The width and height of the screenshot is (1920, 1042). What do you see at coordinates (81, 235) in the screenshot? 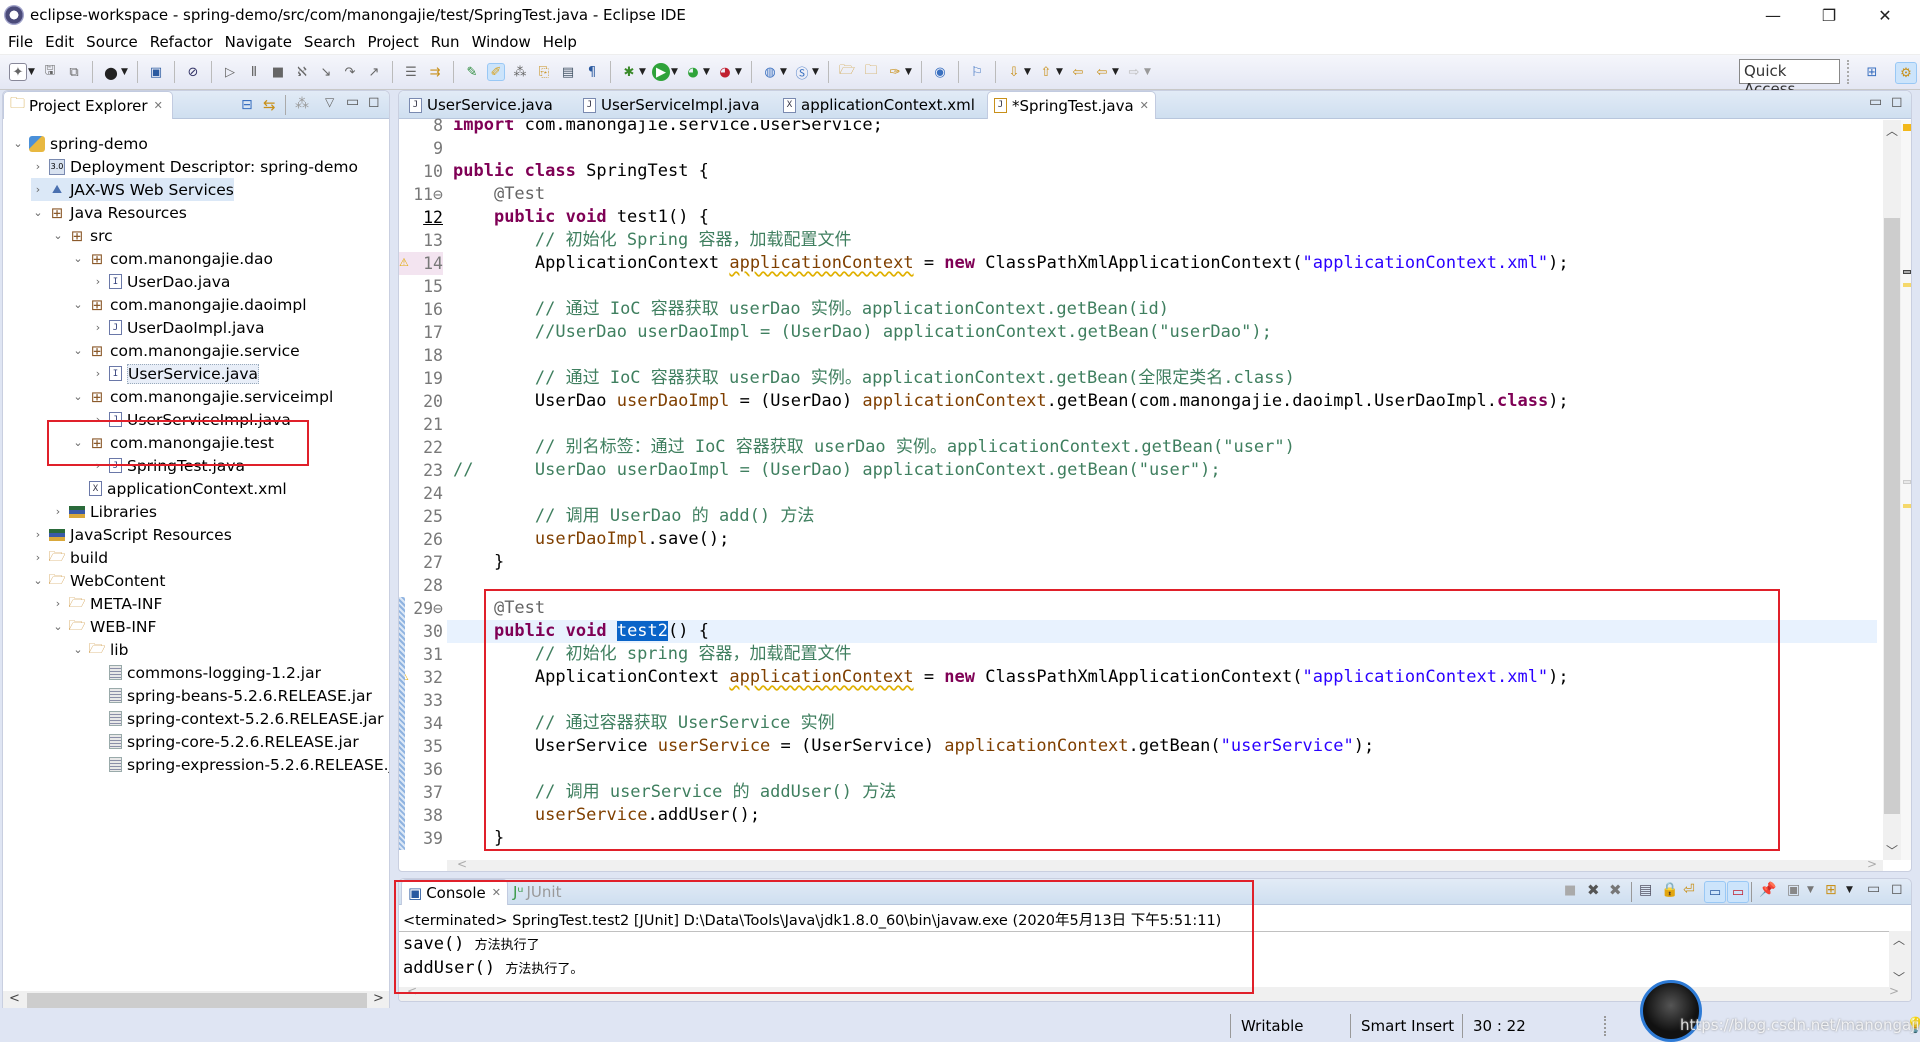
I see `tree-item: ⌄ ⊞ src` at bounding box center [81, 235].